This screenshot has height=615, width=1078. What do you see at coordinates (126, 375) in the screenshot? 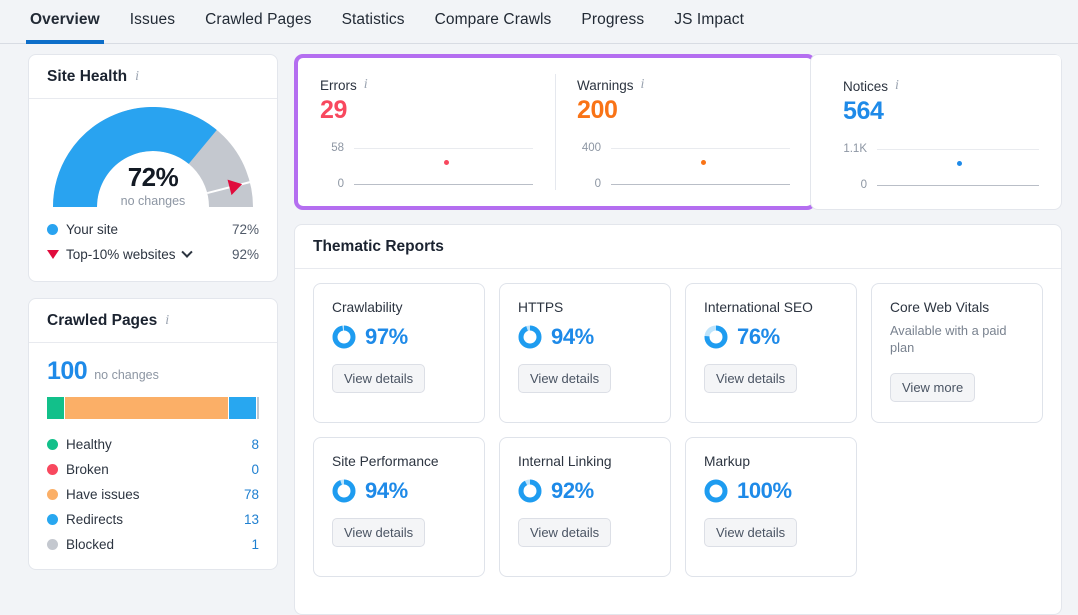
I see `crawled-pages-change-note: no changes` at bounding box center [126, 375].